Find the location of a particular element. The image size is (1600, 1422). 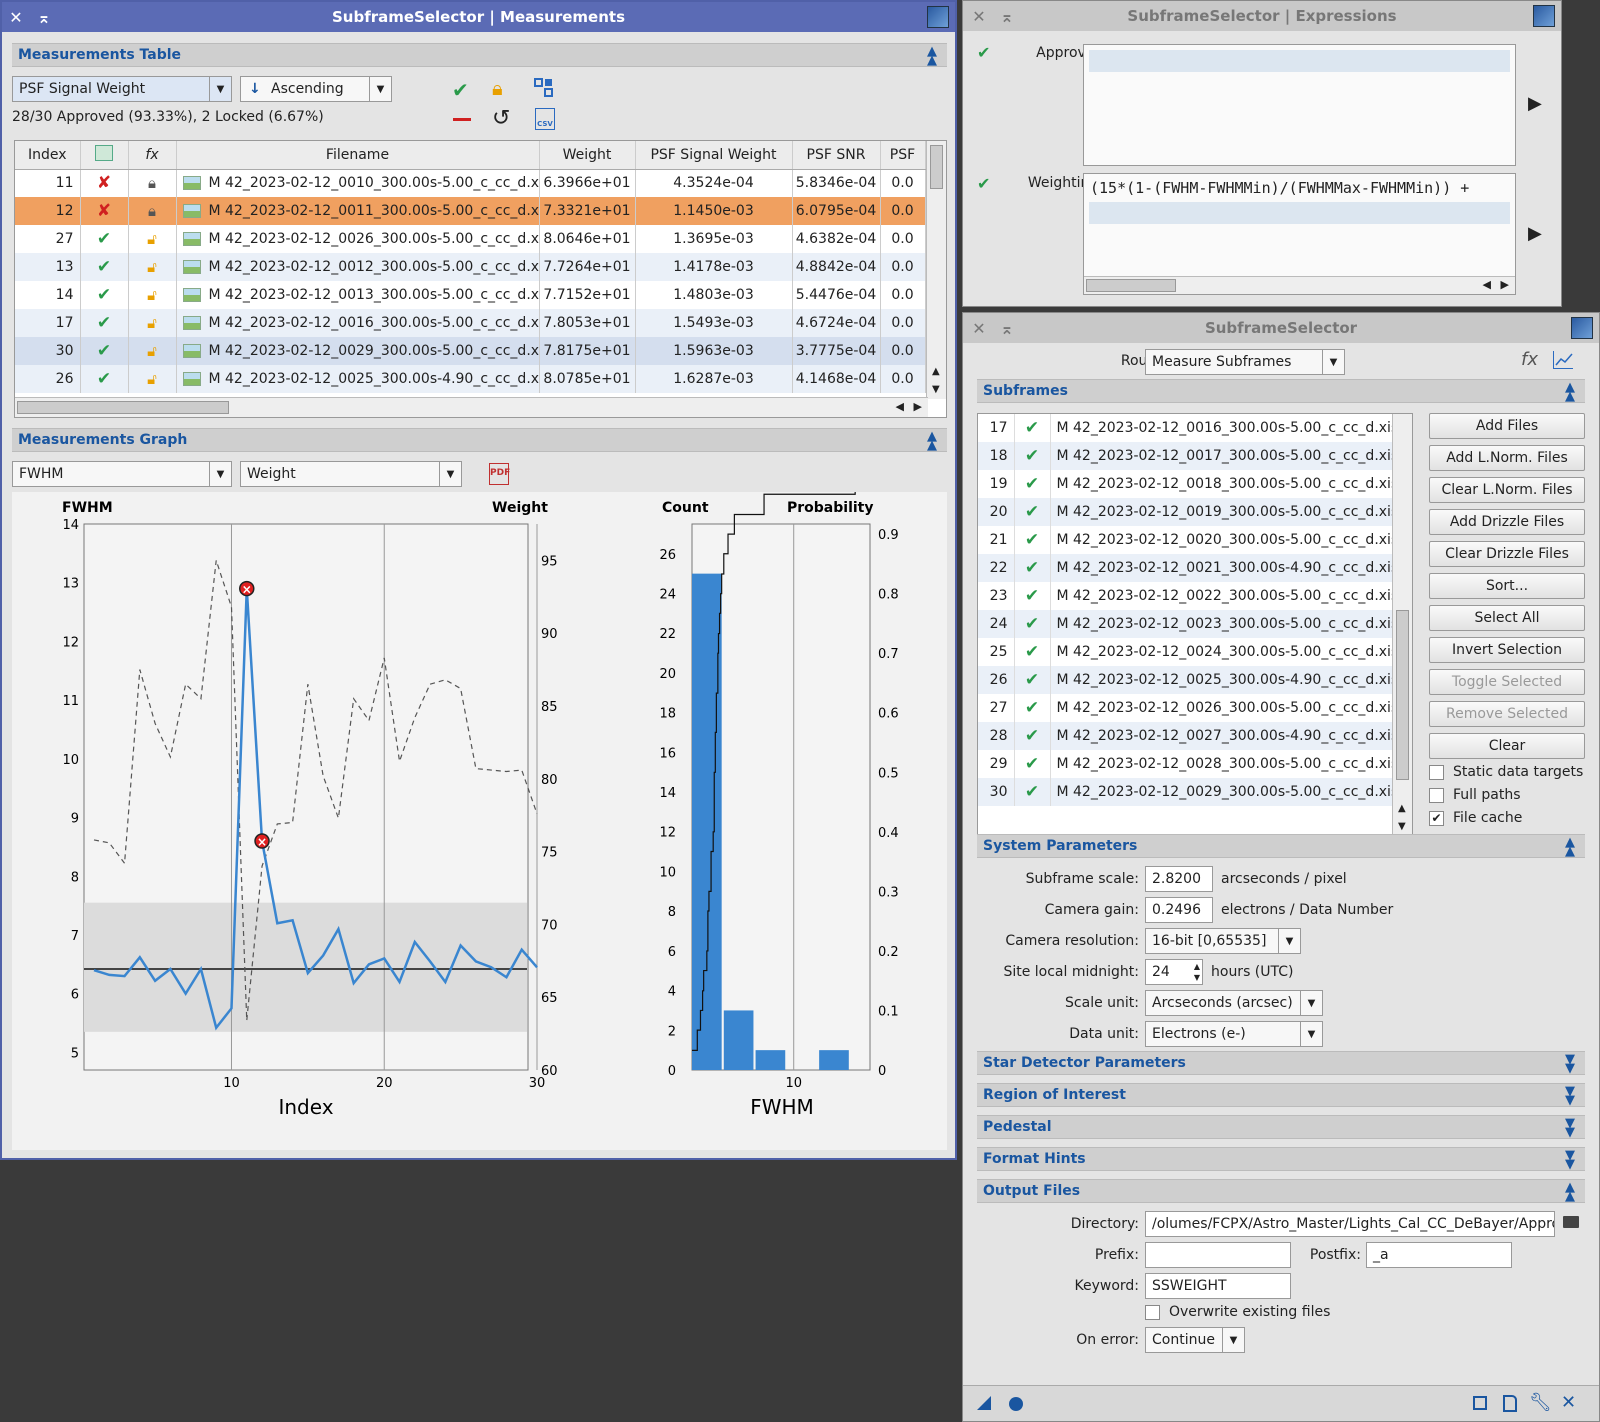

format-hints-section: Format Hints ▼ ▼ is located at coordinates (1281, 1159).